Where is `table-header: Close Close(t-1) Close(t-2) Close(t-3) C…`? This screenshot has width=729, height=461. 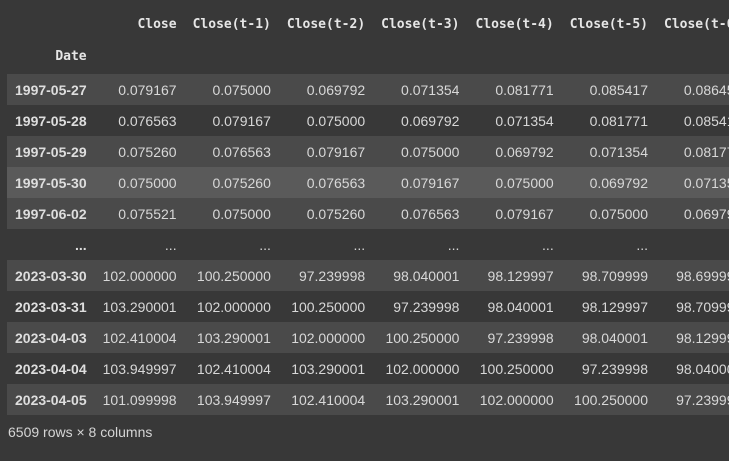
table-header: Close Close(t-1) Close(t-2) Close(t-3) C… is located at coordinates (368, 42).